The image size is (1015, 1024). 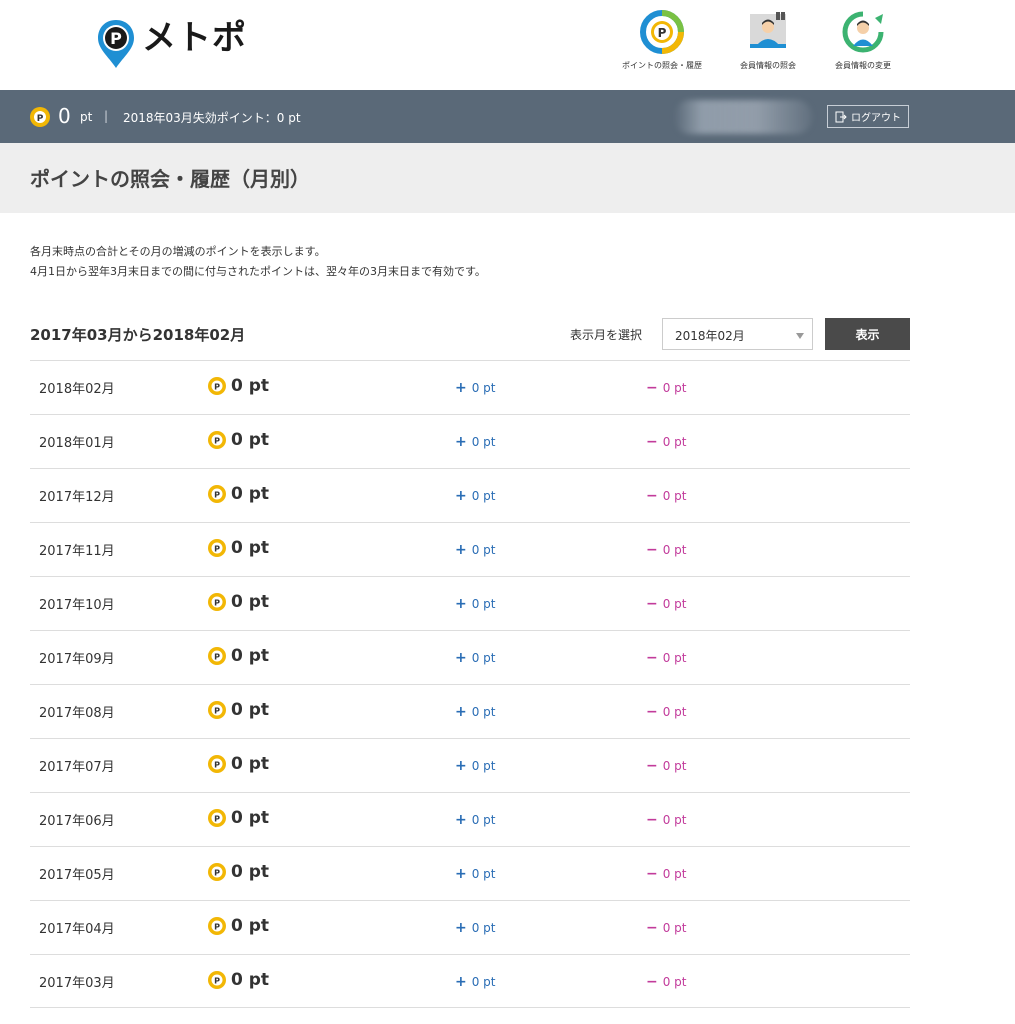 I want to click on row-month: 2017年05月, so click(x=77, y=875).